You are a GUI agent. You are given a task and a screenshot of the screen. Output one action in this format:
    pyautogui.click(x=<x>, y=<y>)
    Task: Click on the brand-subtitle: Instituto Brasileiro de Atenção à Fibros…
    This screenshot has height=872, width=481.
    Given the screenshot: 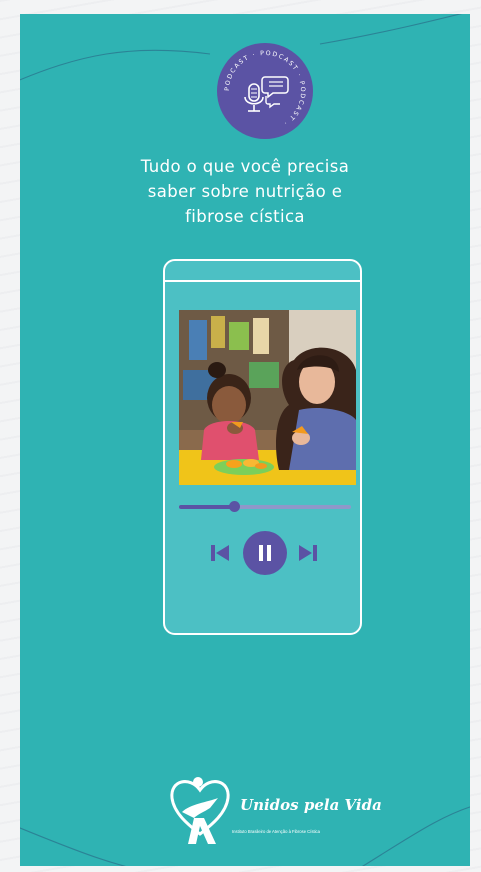 What is the action you would take?
    pyautogui.click(x=276, y=831)
    